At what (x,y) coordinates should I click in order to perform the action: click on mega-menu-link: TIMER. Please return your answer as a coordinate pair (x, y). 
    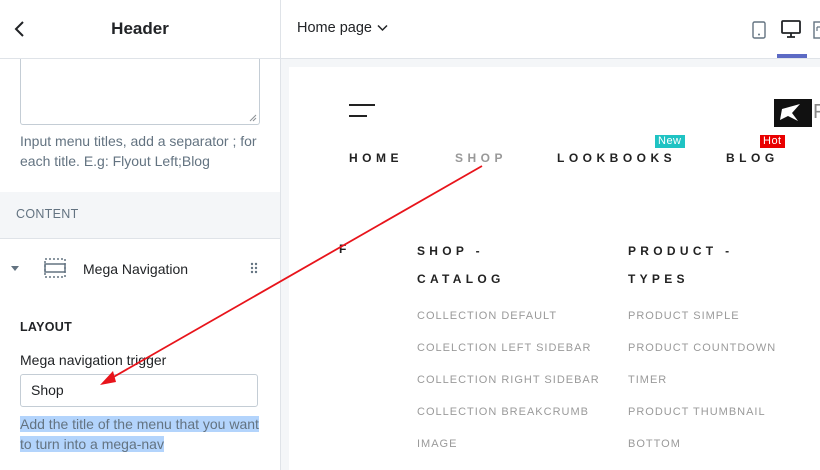
    Looking at the image, I should click on (647, 380).